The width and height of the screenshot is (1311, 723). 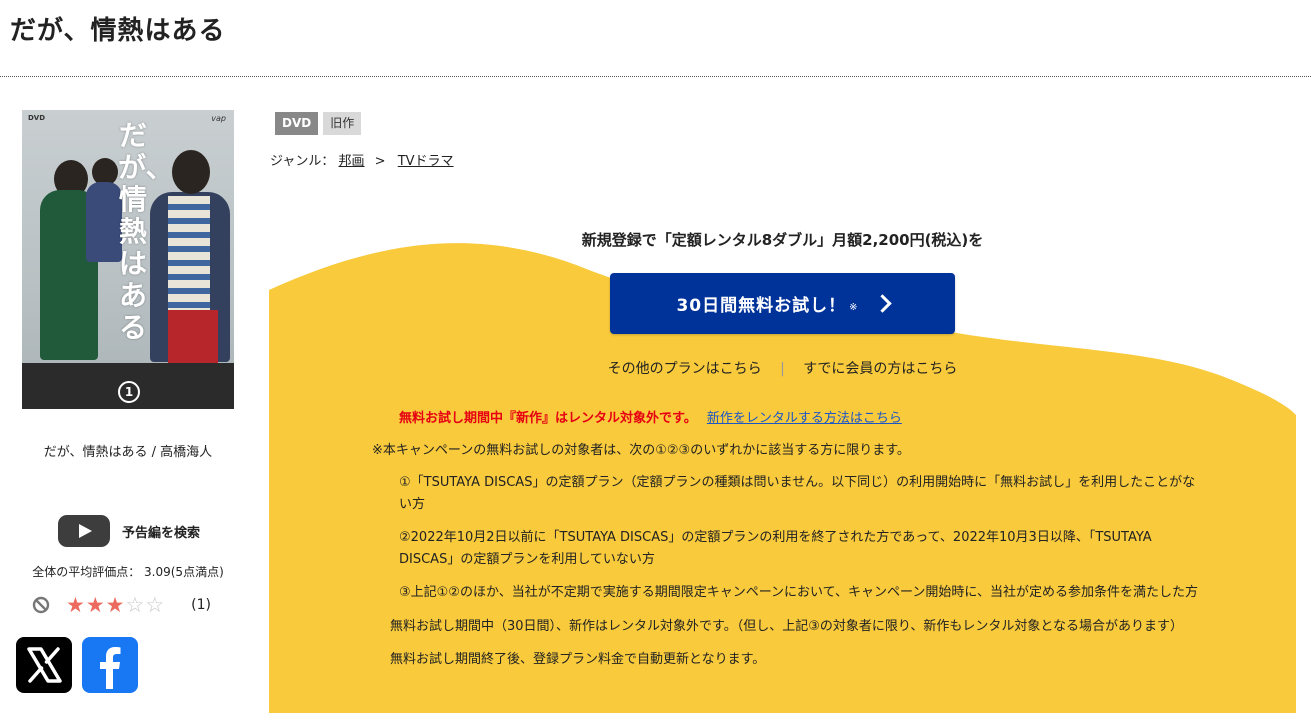 What do you see at coordinates (342, 123) in the screenshot?
I see `status-badge: 旧作` at bounding box center [342, 123].